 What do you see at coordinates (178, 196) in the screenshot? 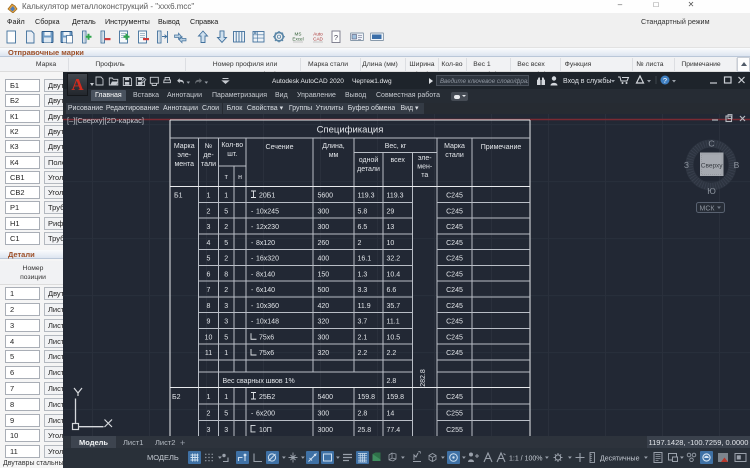
I see `svg-text: Б1` at bounding box center [178, 196].